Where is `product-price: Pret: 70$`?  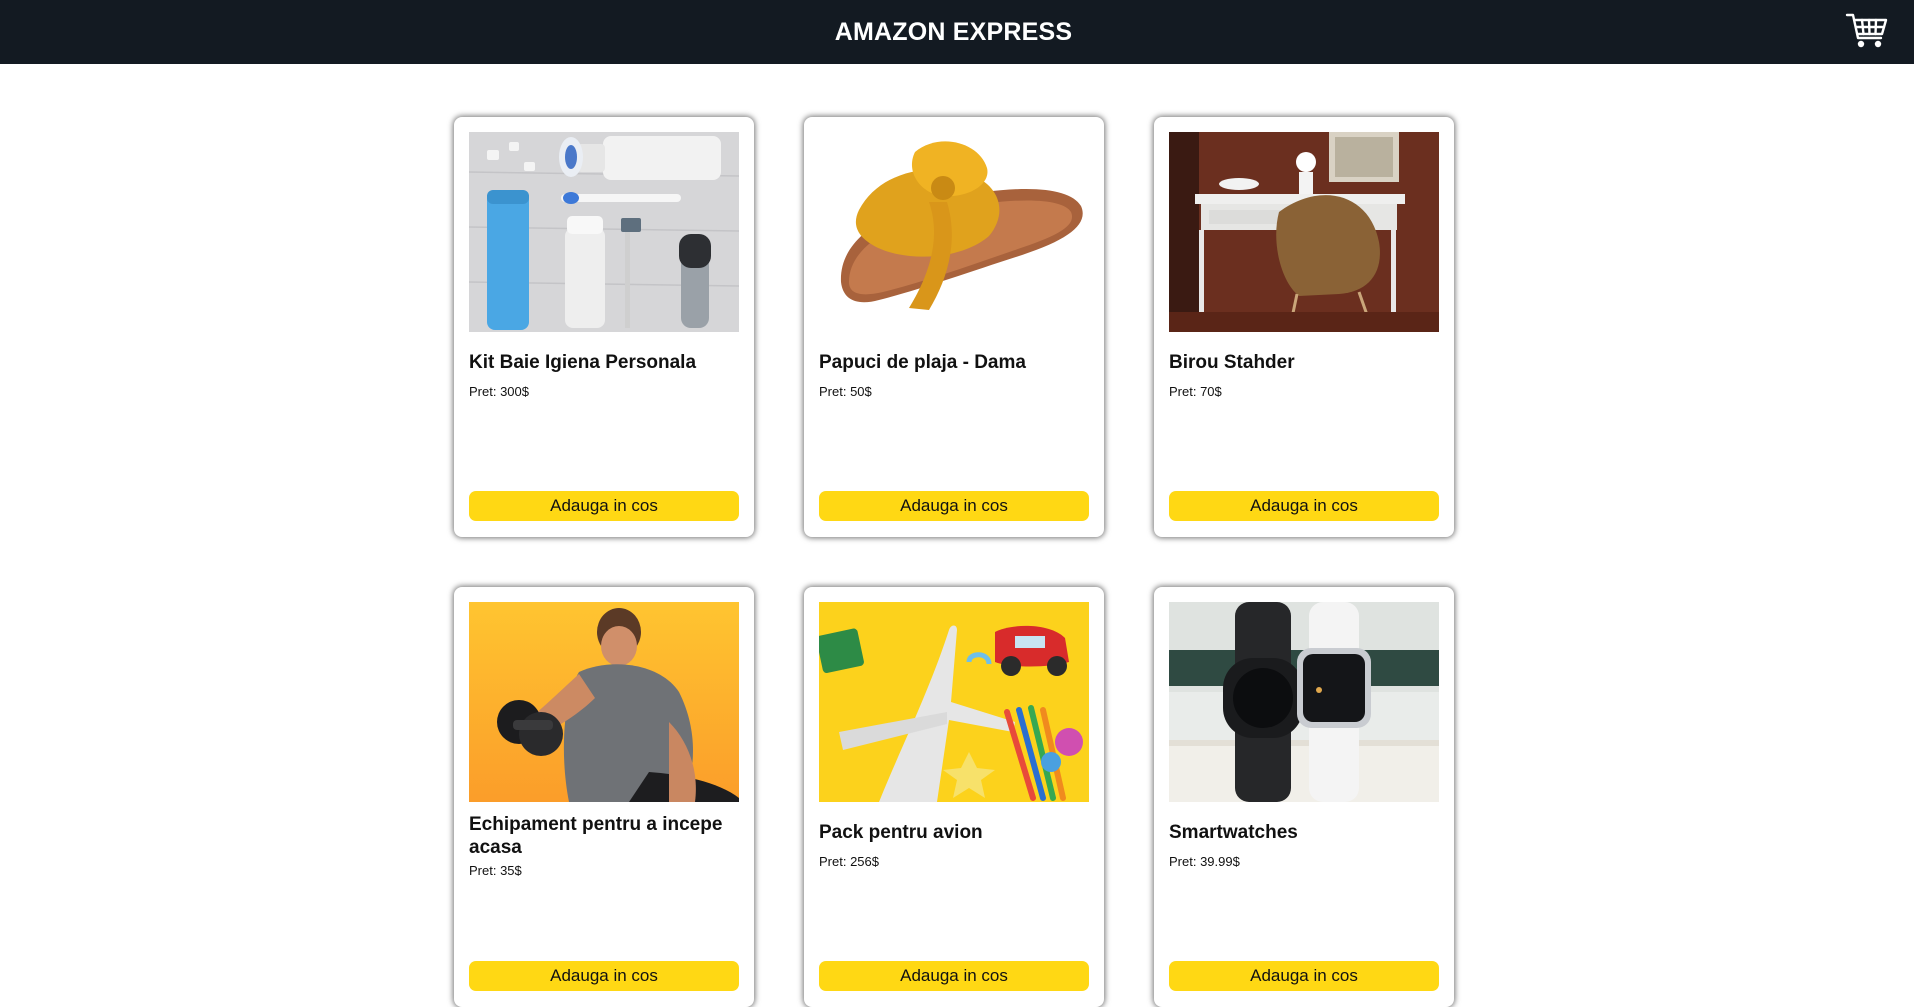 product-price: Pret: 70$ is located at coordinates (1195, 391).